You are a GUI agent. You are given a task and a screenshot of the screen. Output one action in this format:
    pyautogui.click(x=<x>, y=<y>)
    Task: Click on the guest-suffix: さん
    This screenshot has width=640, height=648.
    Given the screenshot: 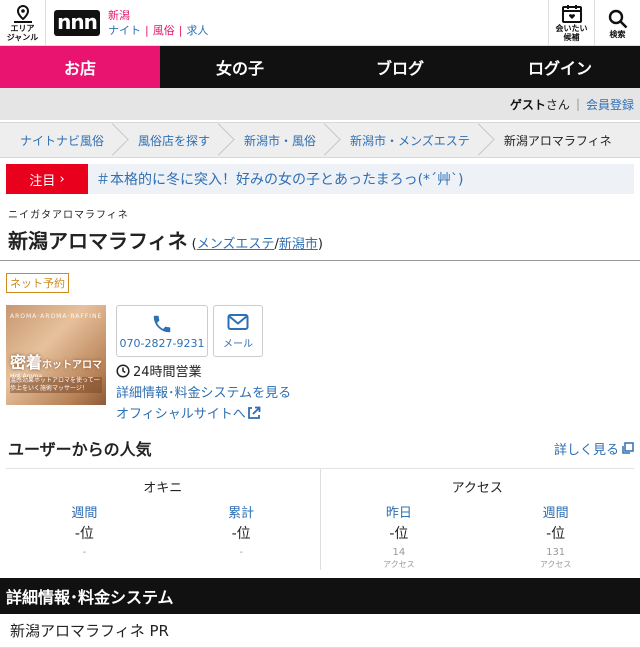 What is the action you would take?
    pyautogui.click(x=557, y=104)
    